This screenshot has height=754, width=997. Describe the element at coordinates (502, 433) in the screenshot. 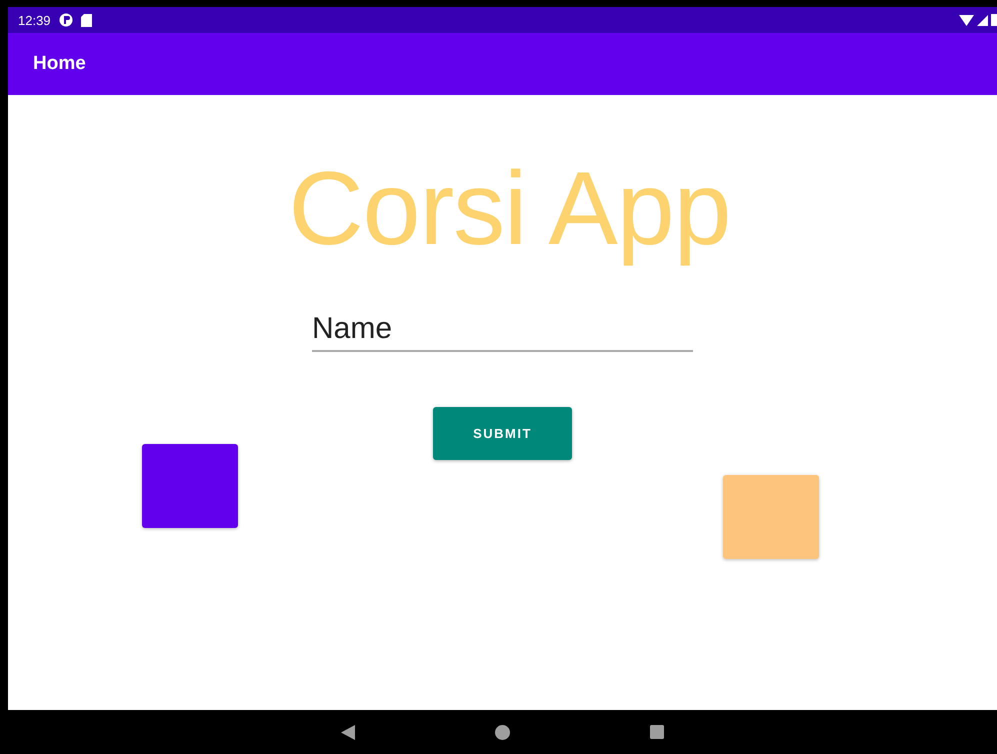

I see `submit-button: SUBMIT` at that location.